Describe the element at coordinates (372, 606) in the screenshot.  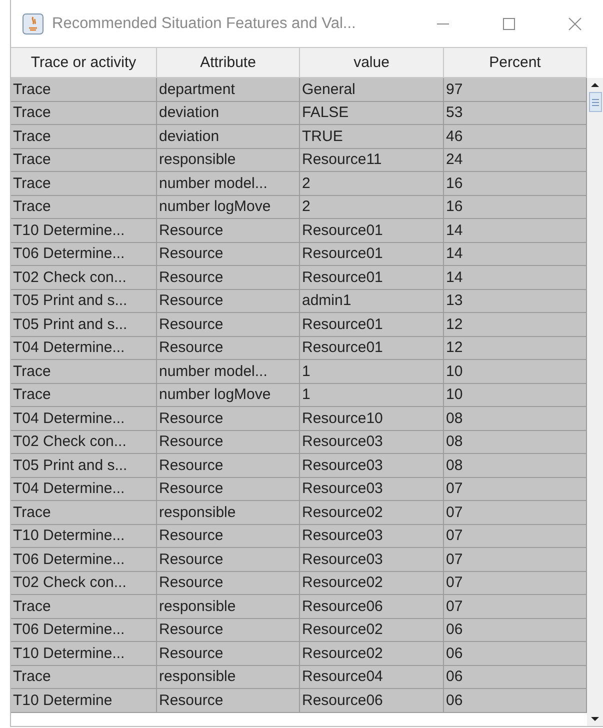
I see `table-cell: Resource06` at that location.